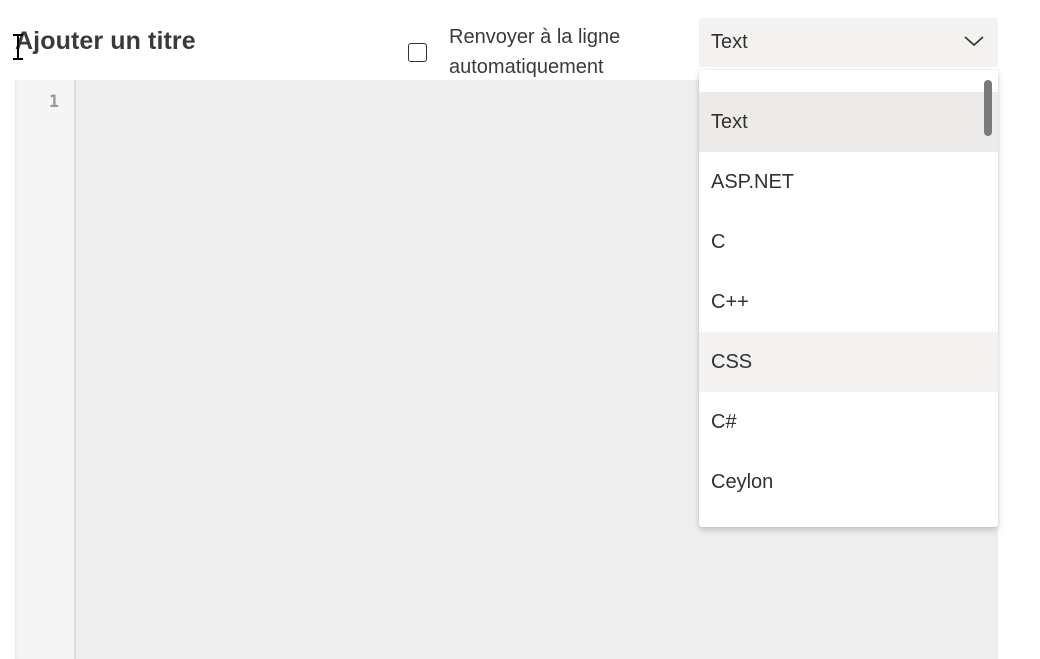 The width and height of the screenshot is (1040, 659). Describe the element at coordinates (18, 47) in the screenshot. I see `text-cursor-icon` at that location.